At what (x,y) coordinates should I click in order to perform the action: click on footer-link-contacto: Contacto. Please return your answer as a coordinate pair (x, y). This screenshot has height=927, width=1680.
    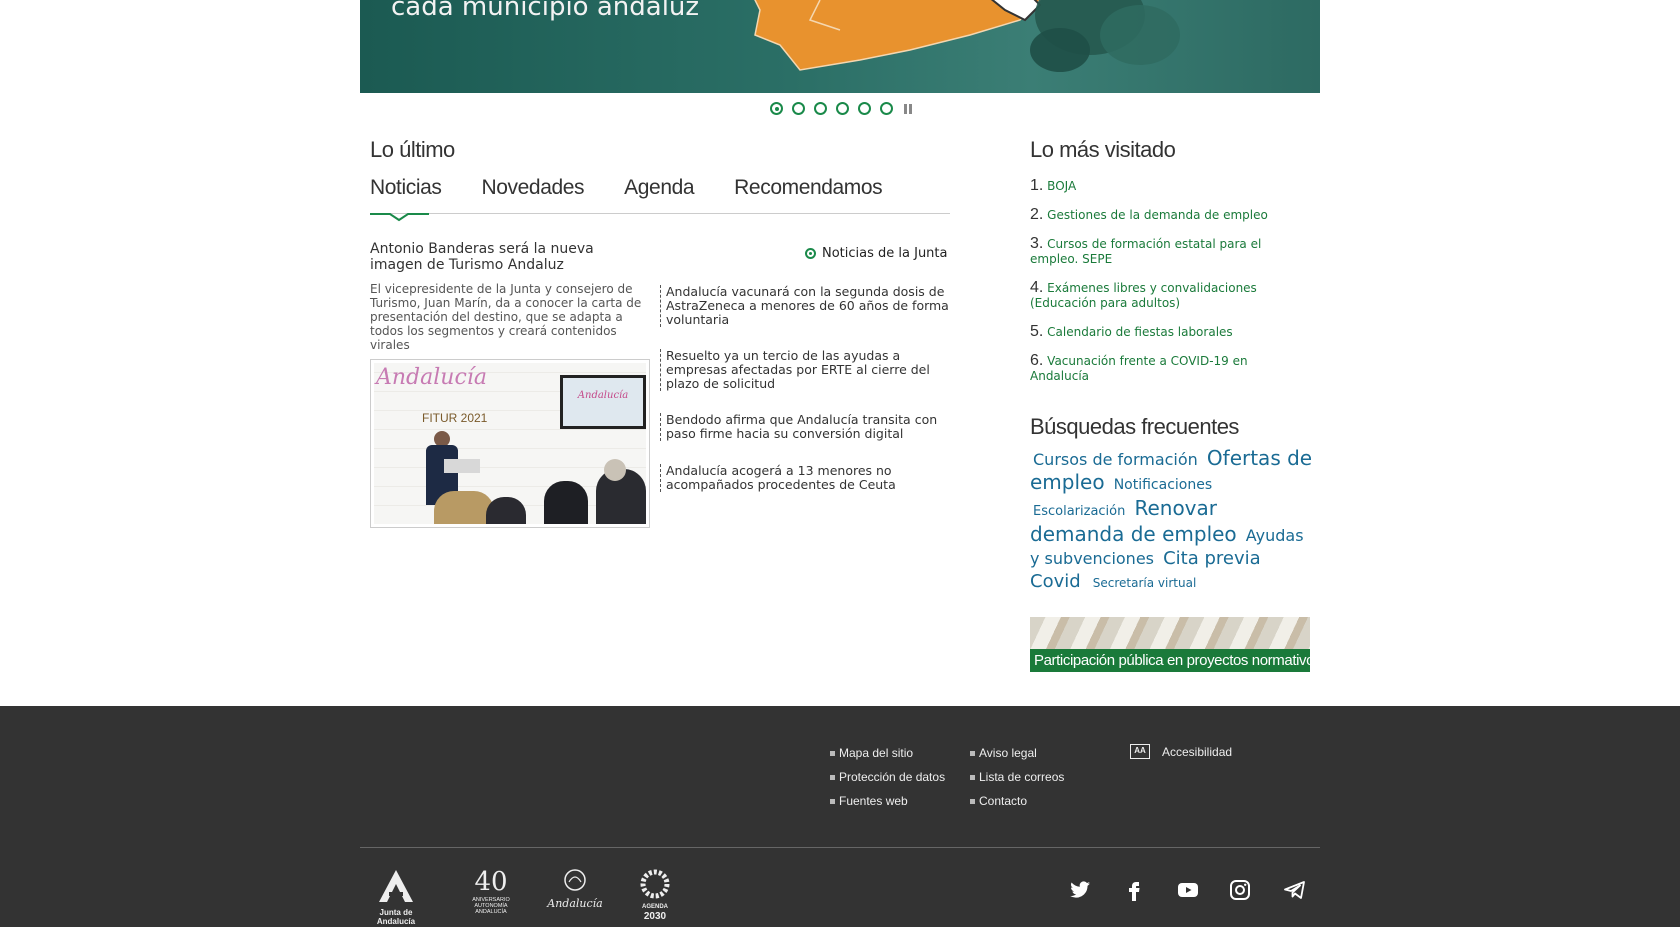
    Looking at the image, I should click on (998, 801).